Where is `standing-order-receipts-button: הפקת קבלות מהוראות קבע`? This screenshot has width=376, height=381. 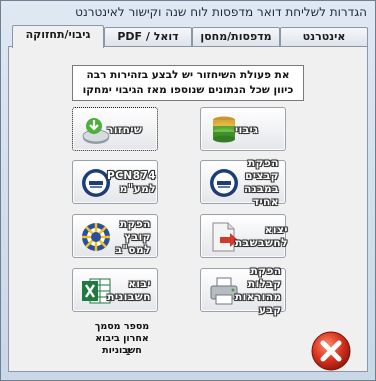 standing-order-receipts-button: הפקת קבלות מהוראות קבע is located at coordinates (243, 290).